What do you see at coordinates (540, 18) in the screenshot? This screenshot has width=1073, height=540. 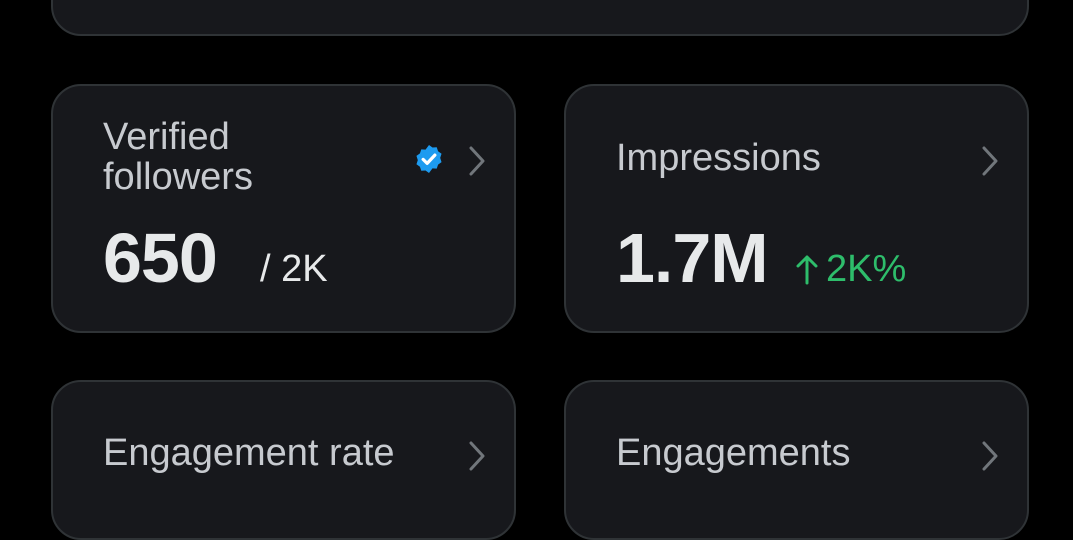 I see `previous-card` at bounding box center [540, 18].